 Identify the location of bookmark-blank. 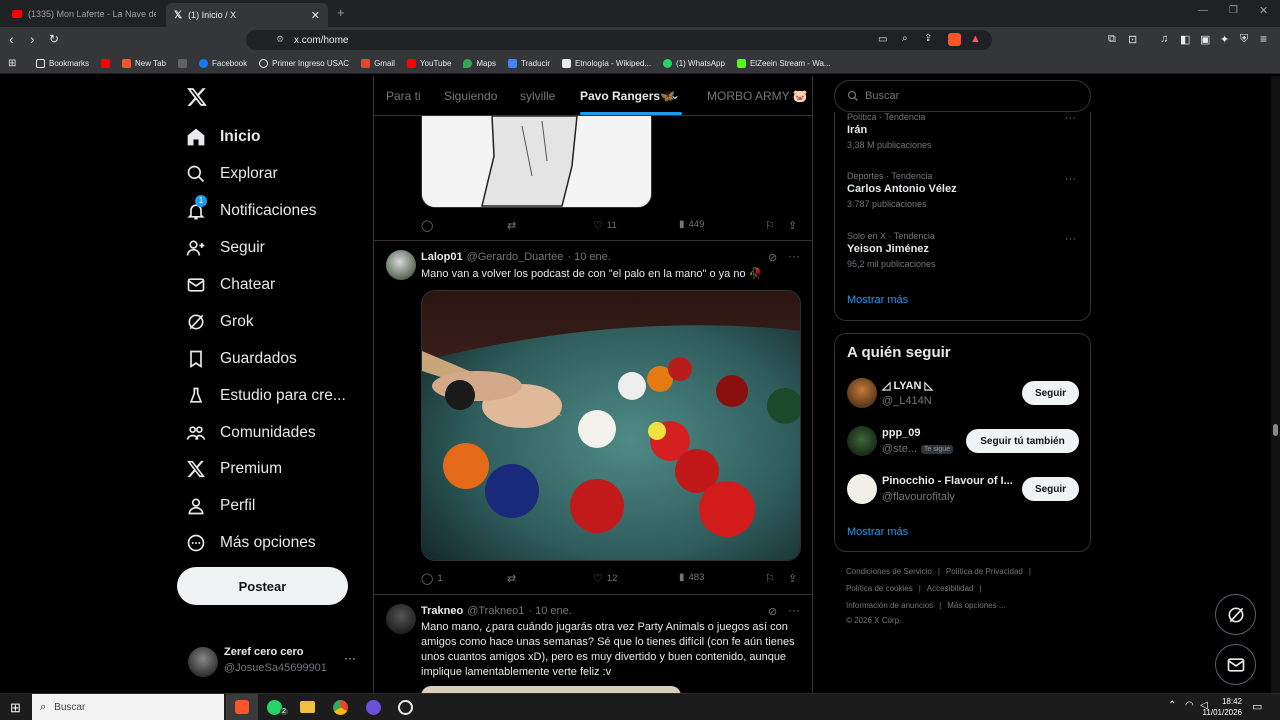
(182, 63).